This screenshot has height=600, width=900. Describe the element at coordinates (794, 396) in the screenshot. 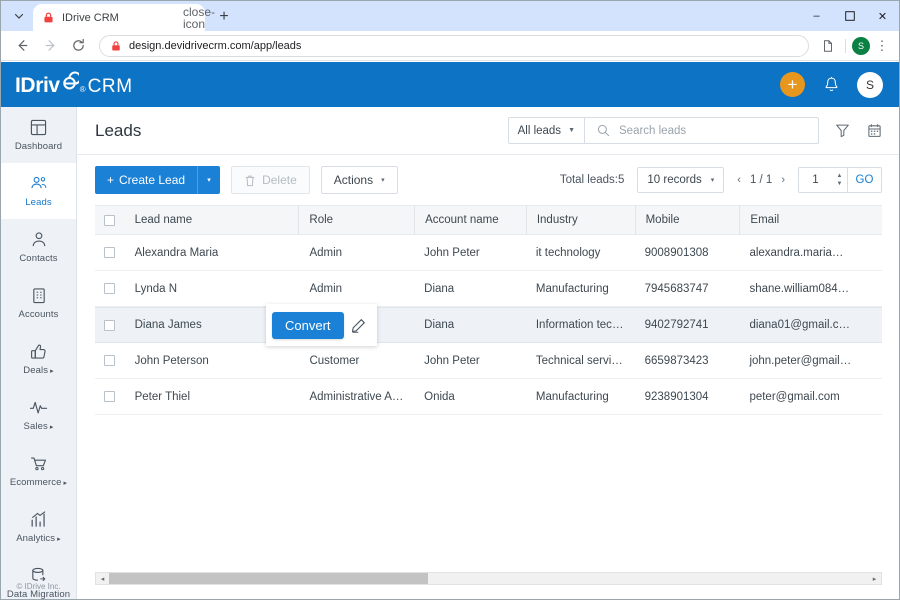

I see `cell-email: peter@gmail.com` at that location.